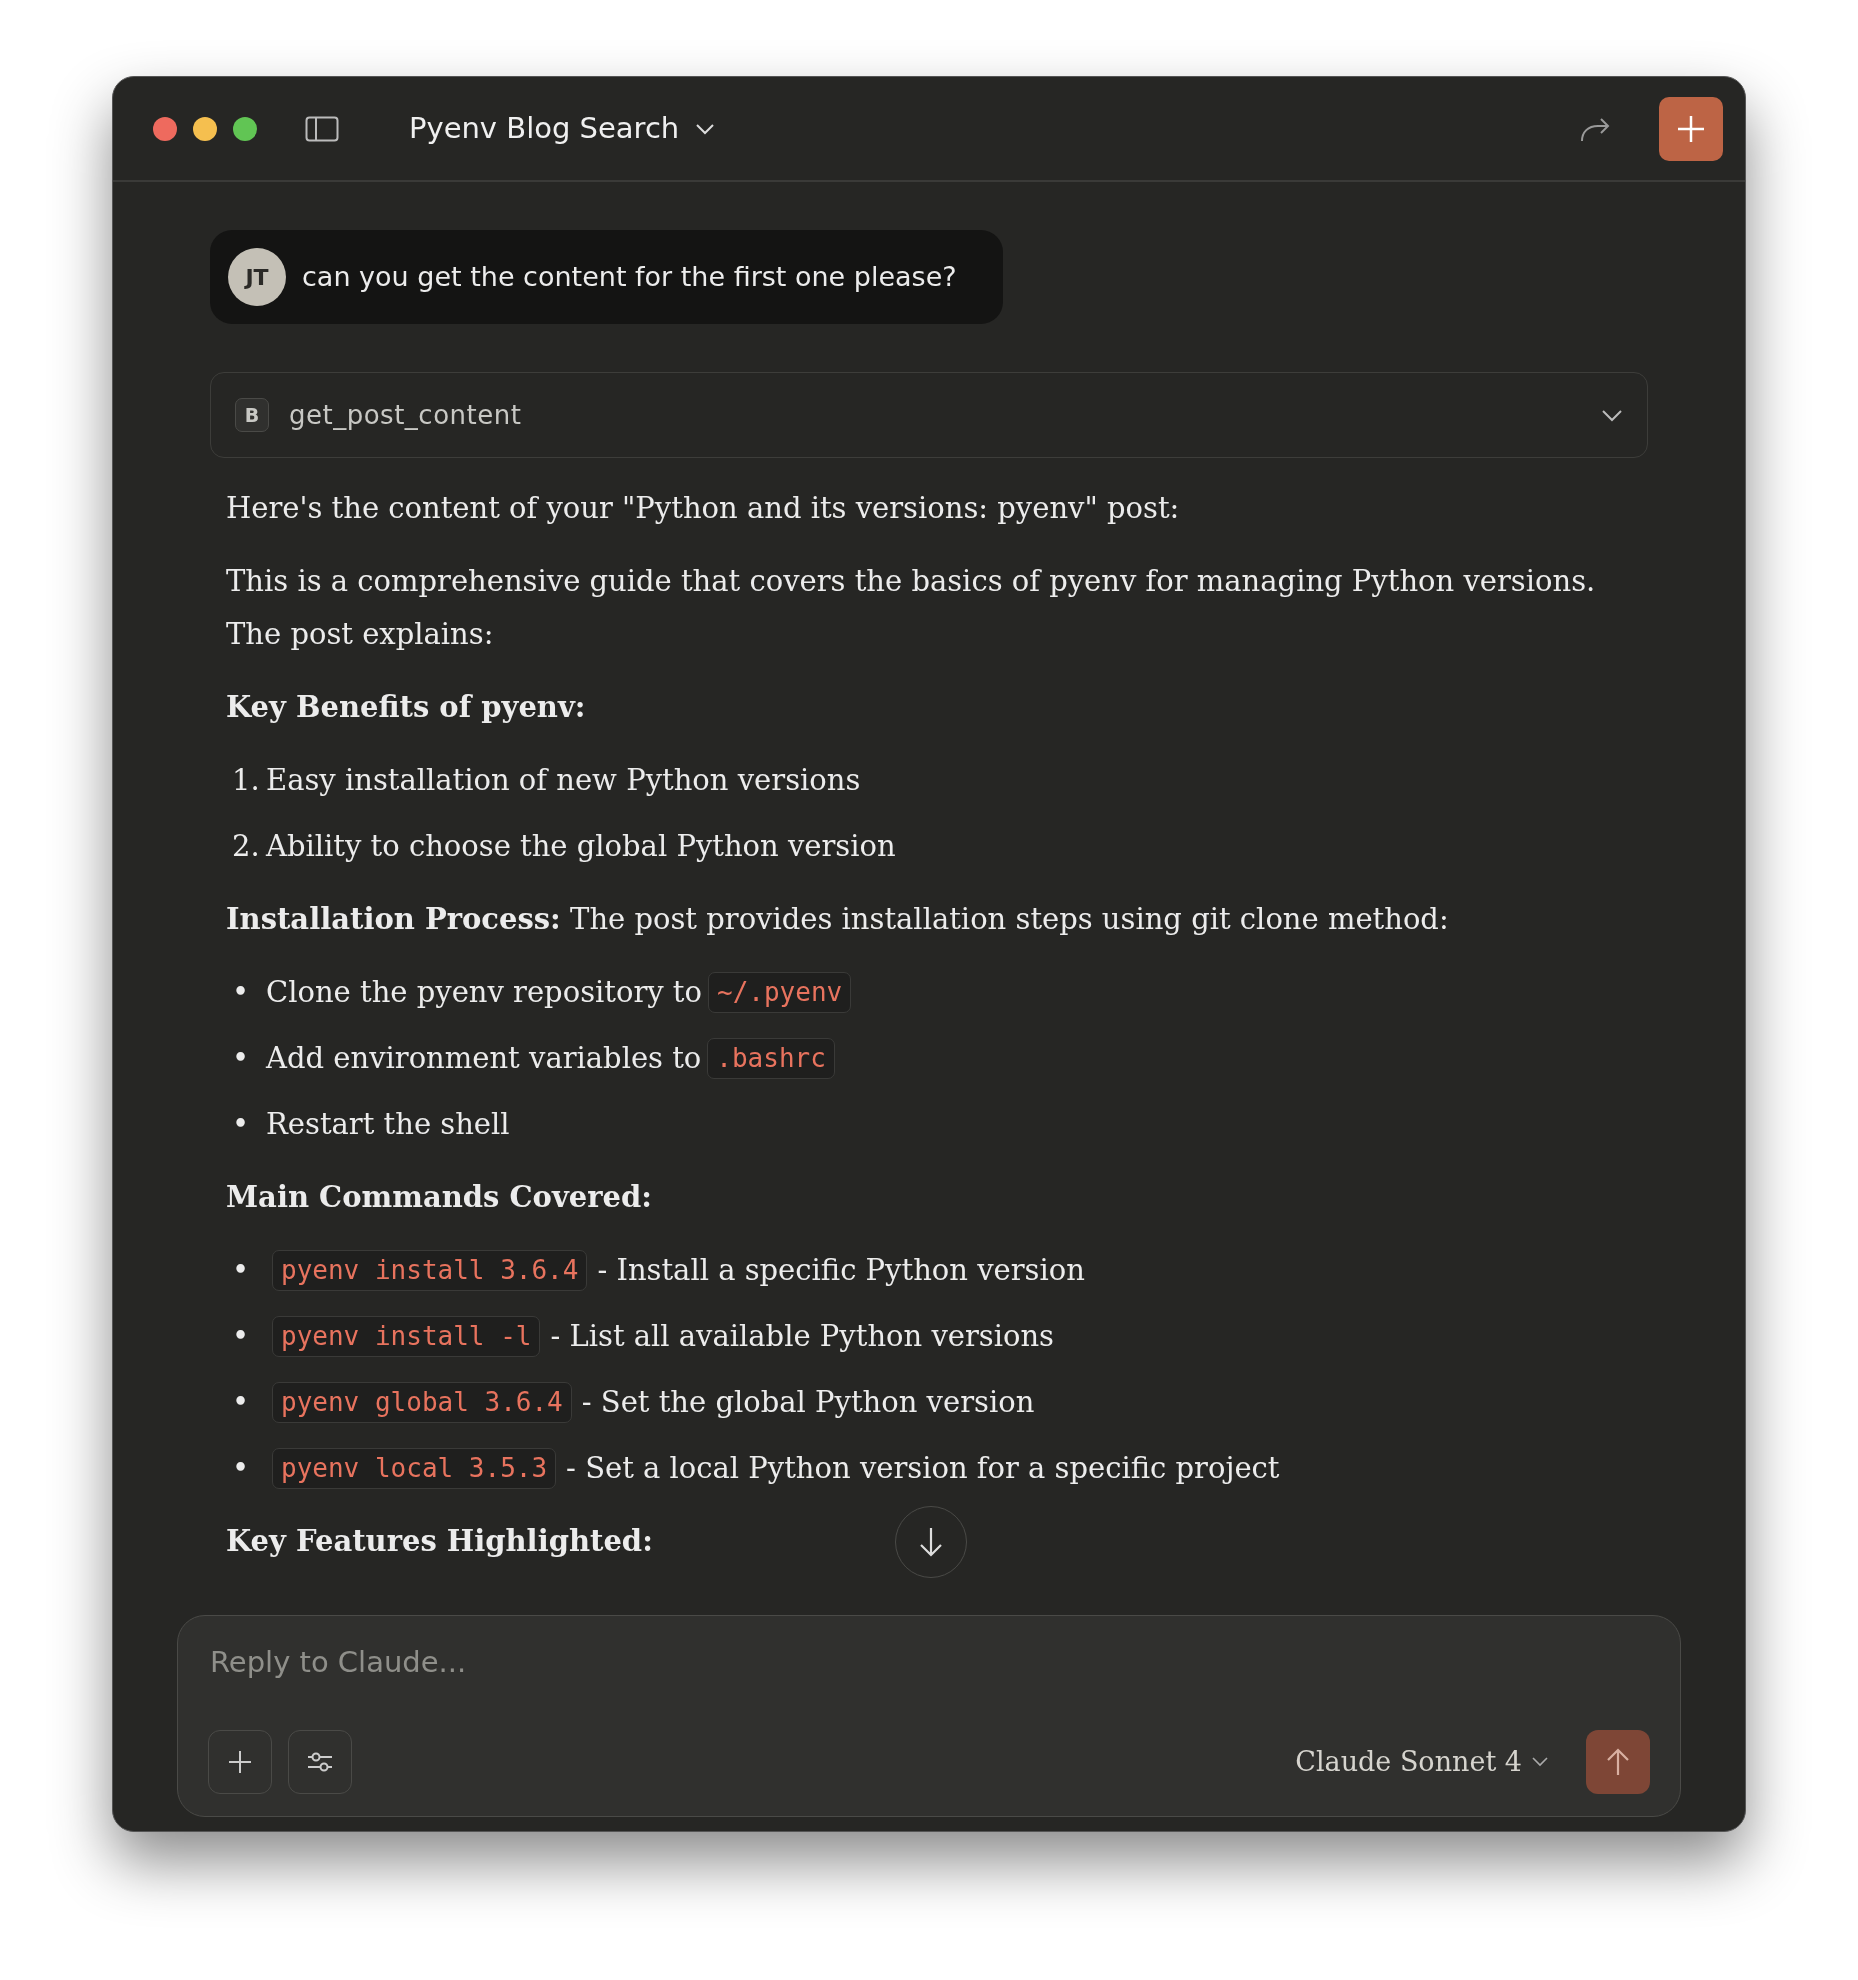 This screenshot has height=1980, width=1858. What do you see at coordinates (414, 1468) in the screenshot?
I see `inline-code: pyenv local 3.5.3` at bounding box center [414, 1468].